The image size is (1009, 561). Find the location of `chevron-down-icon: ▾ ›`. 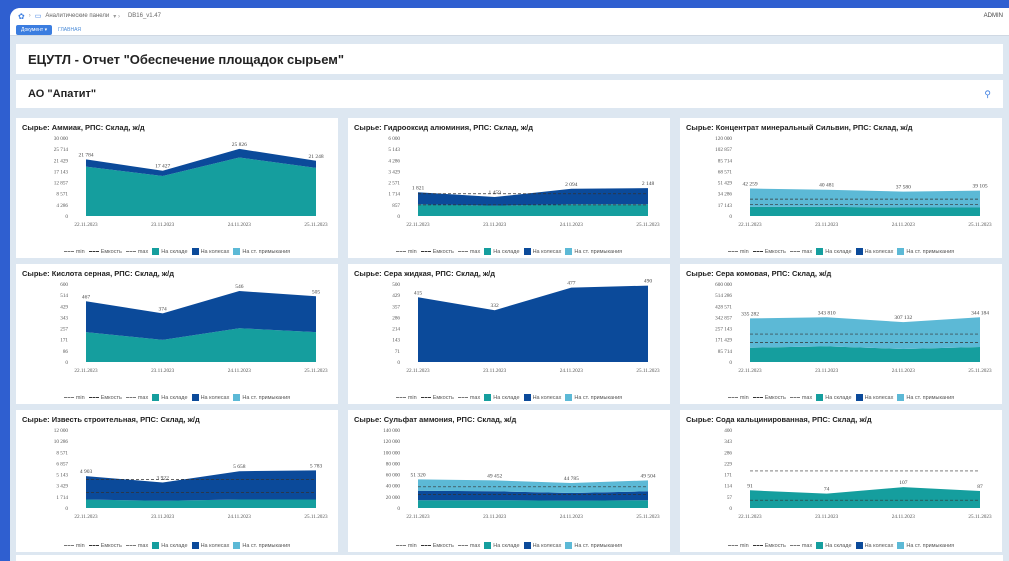

chevron-down-icon: ▾ › is located at coordinates (116, 16).